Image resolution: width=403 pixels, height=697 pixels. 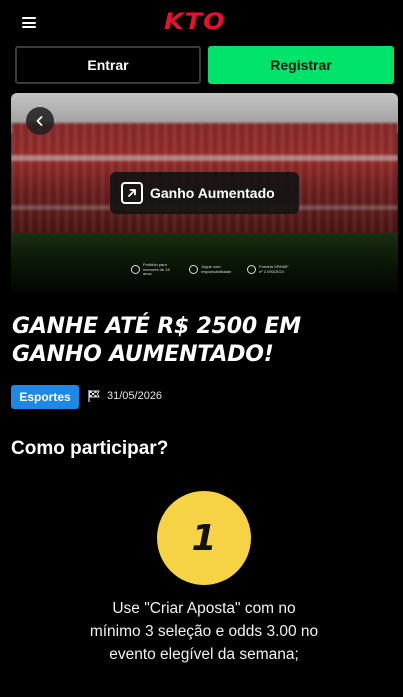 I want to click on kto-logo: KTO, so click(x=195, y=22).